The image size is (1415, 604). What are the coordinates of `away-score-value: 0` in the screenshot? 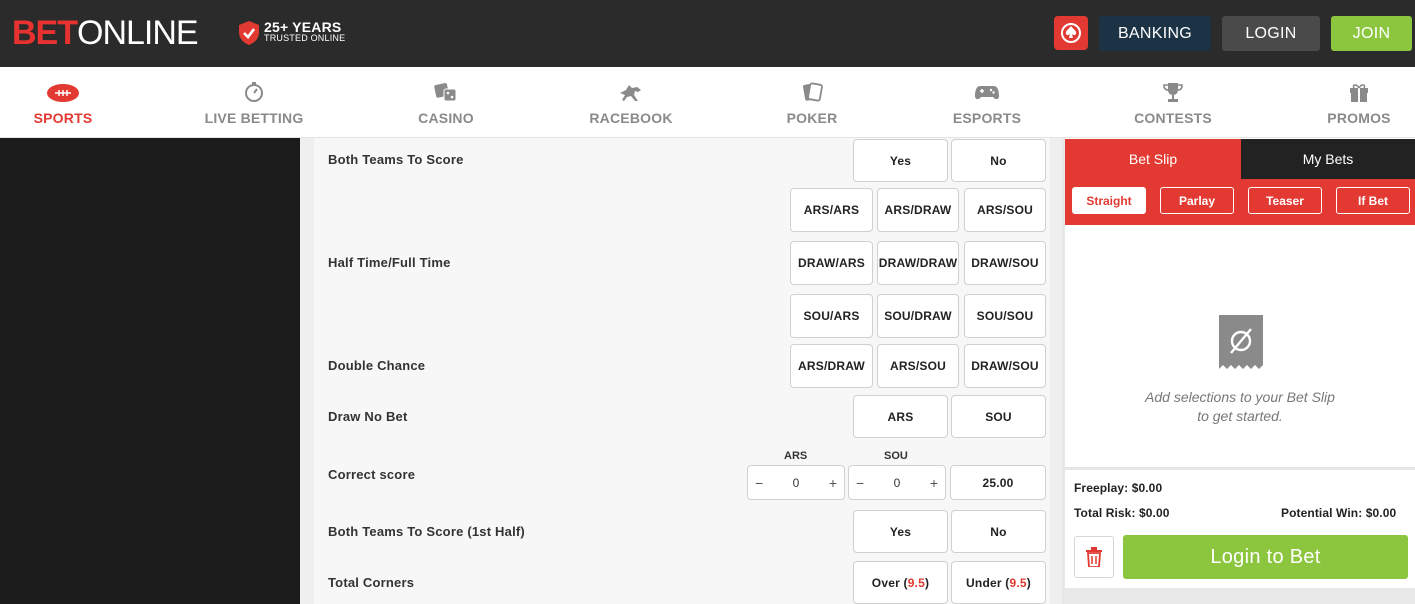 It's located at (897, 483).